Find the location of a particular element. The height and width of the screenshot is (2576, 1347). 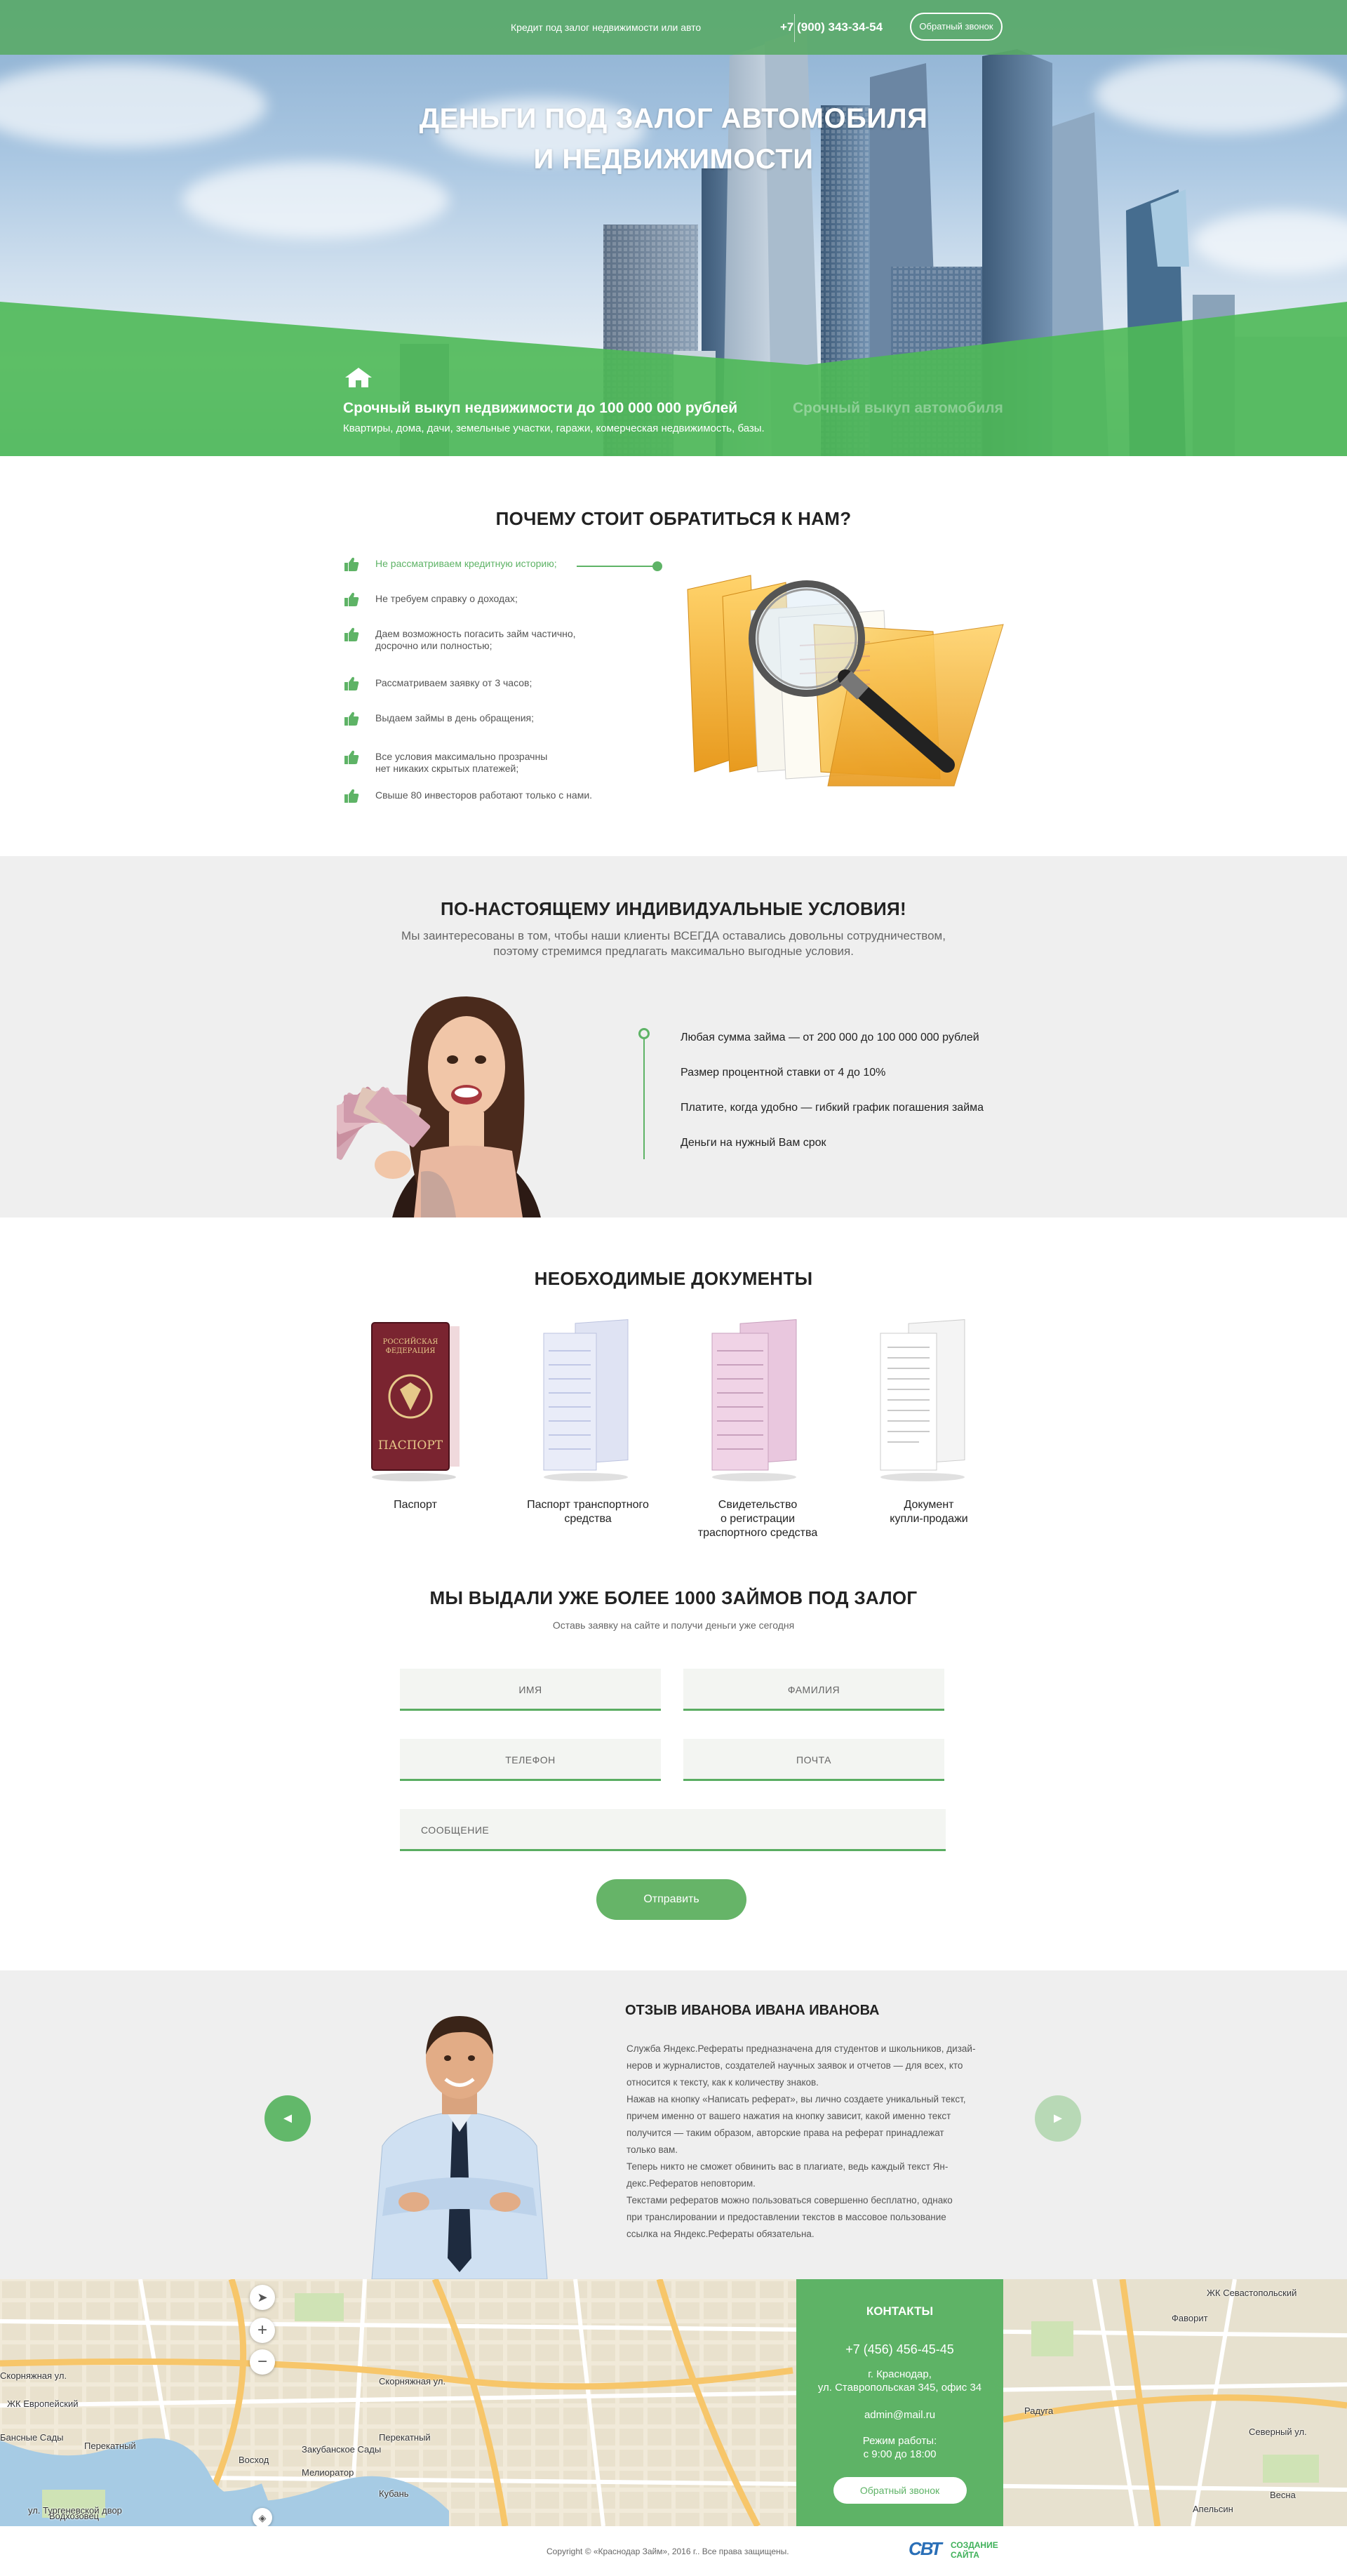

contacts-email: admin@mail.ru is located at coordinates (899, 2415).